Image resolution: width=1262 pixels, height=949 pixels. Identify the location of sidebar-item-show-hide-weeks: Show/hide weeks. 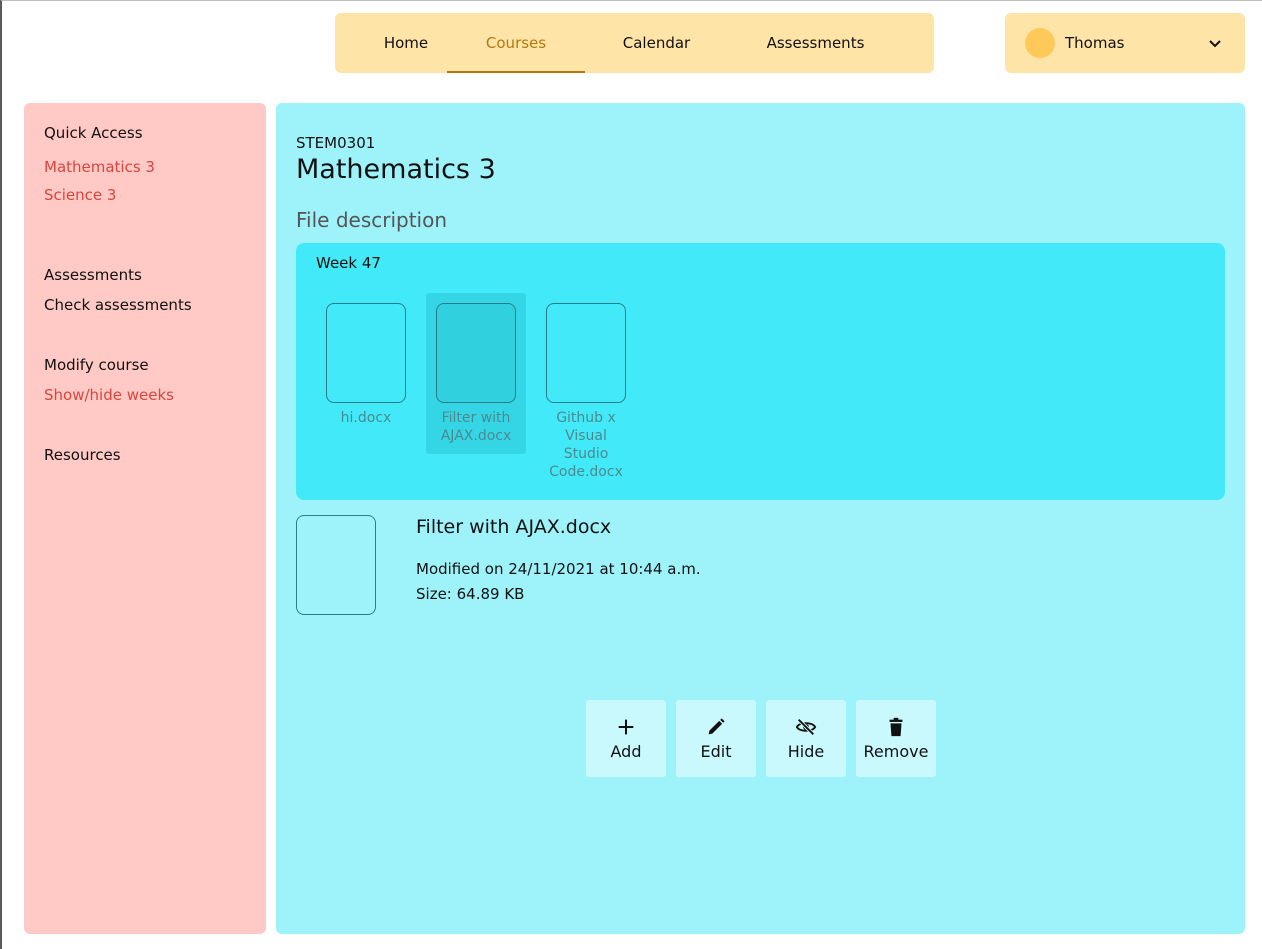
(145, 395).